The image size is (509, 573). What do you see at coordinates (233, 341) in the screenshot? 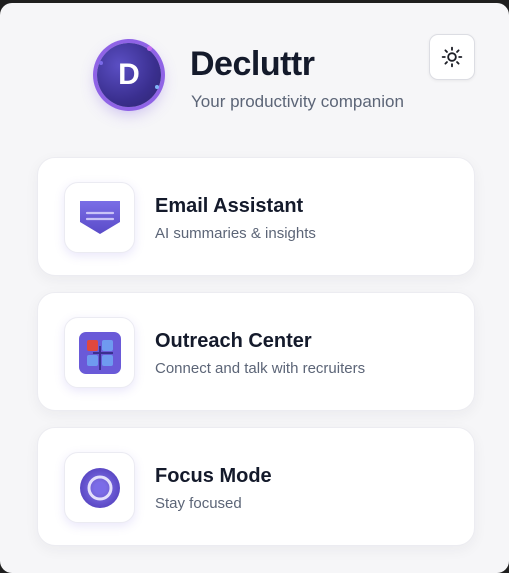
I see `card-title: Outreach Center` at bounding box center [233, 341].